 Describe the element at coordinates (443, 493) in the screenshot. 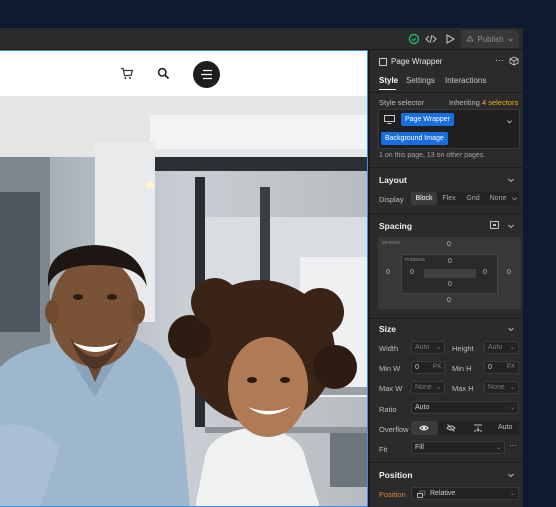

I see `position-value: Relative` at that location.